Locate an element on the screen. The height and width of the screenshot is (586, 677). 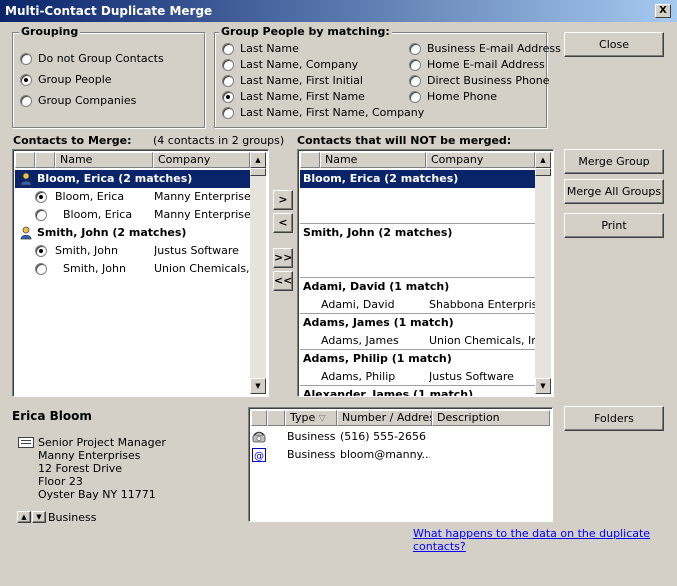
close-button: Close is located at coordinates (614, 44).